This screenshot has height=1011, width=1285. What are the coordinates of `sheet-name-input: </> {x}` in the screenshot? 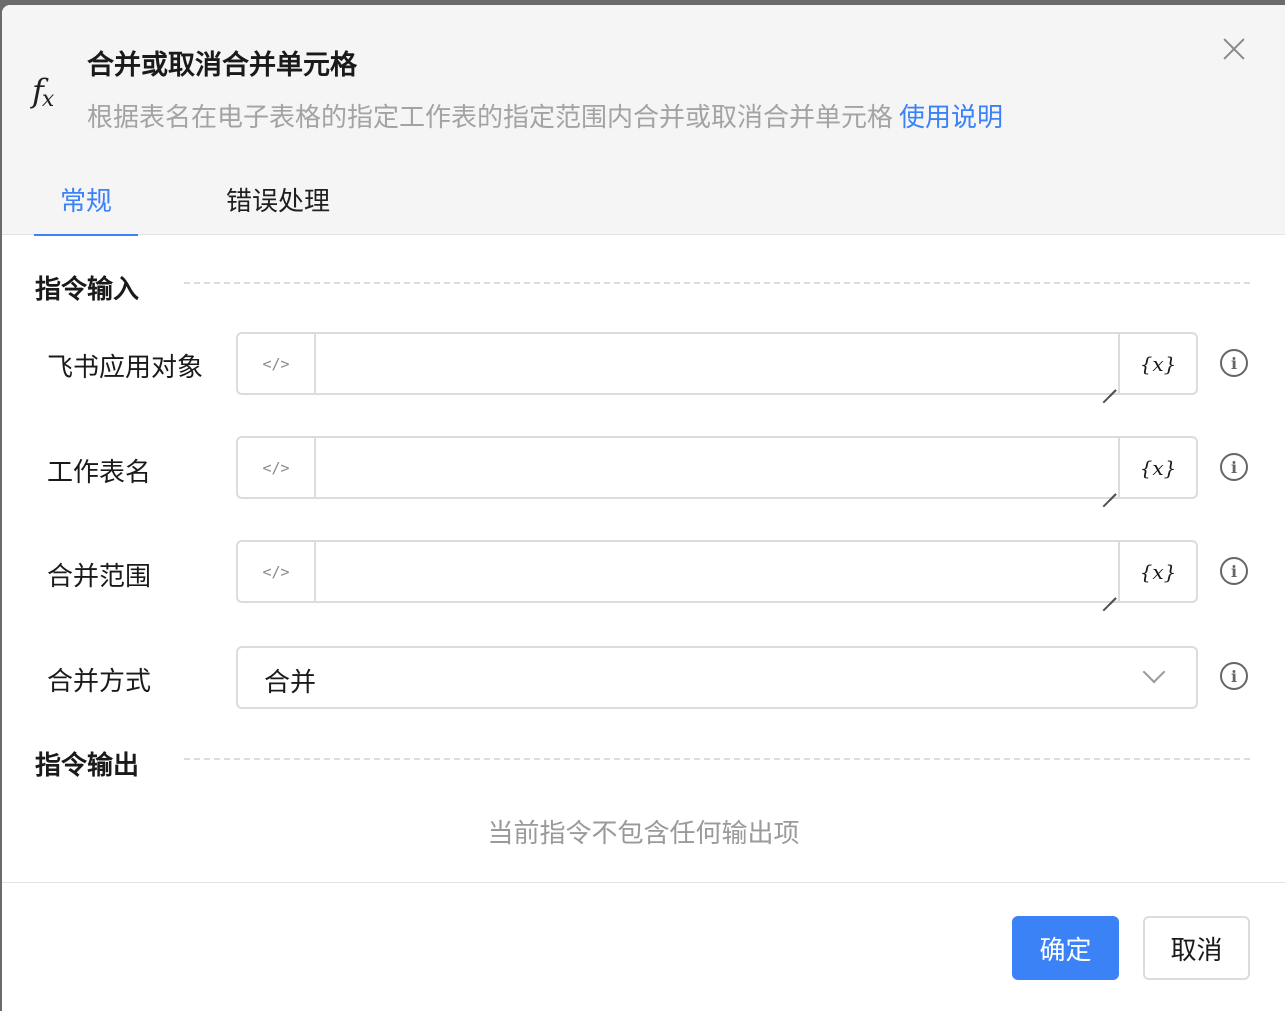 It's located at (717, 467).